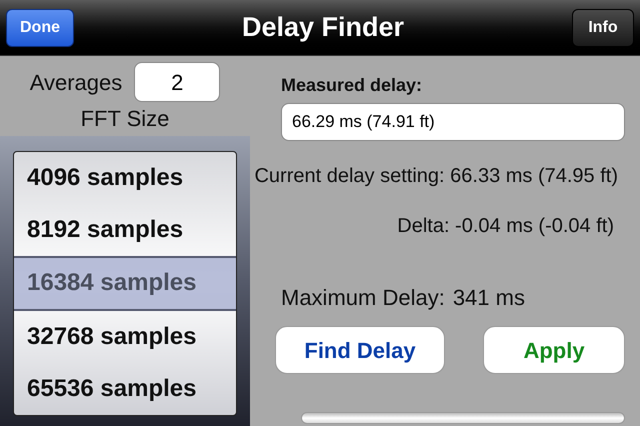 The height and width of the screenshot is (426, 640). I want to click on done-button: Done, so click(40, 27).